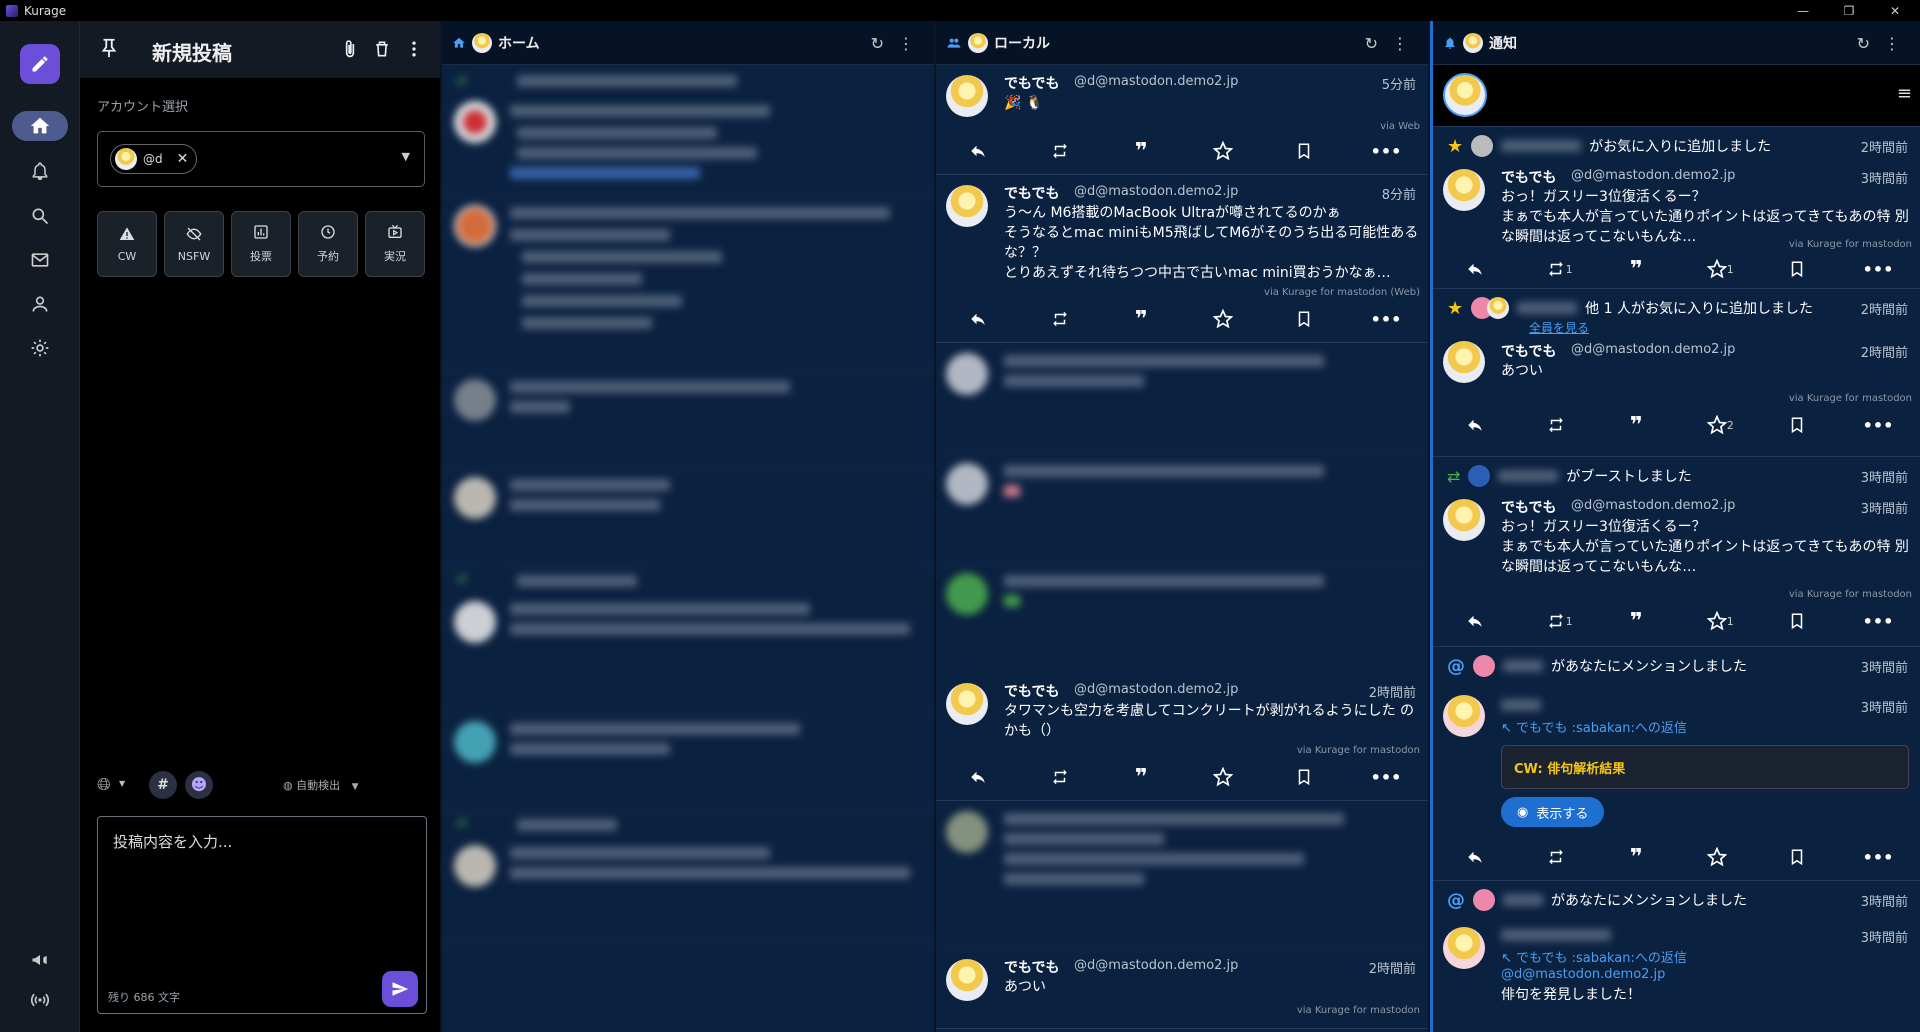 This screenshot has width=1920, height=1032. Describe the element at coordinates (350, 49) in the screenshot. I see `attach-icon` at that location.